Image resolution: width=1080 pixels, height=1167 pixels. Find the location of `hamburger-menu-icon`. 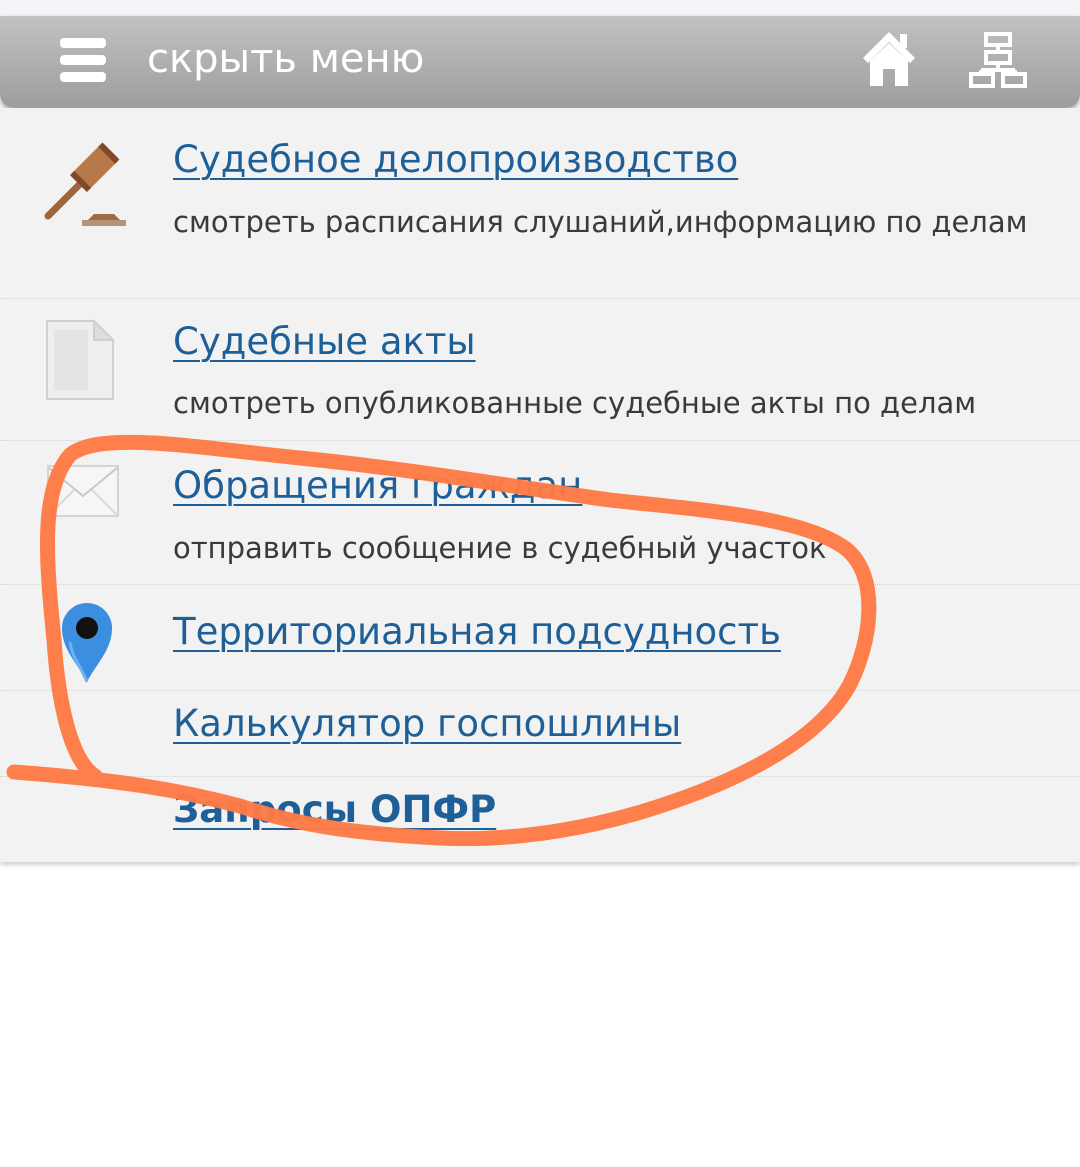

hamburger-menu-icon is located at coordinates (83, 60).